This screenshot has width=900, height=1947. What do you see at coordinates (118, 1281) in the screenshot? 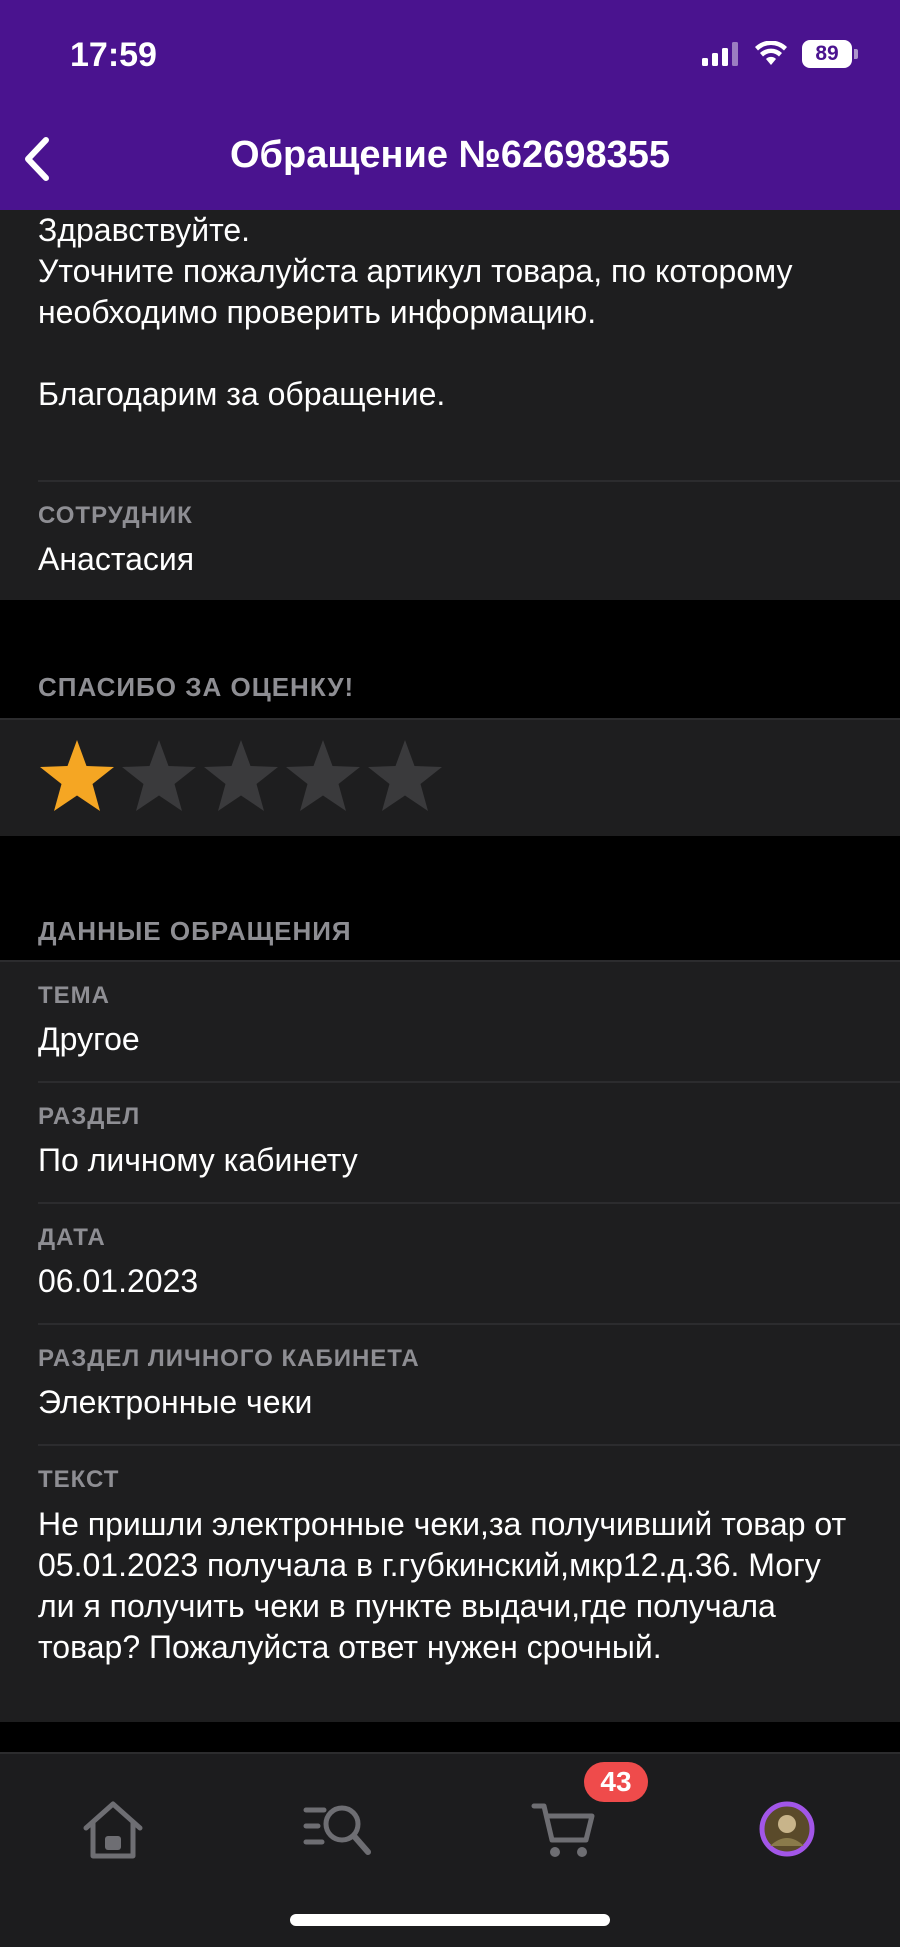
I see `date-value: 06.01.2023` at bounding box center [118, 1281].